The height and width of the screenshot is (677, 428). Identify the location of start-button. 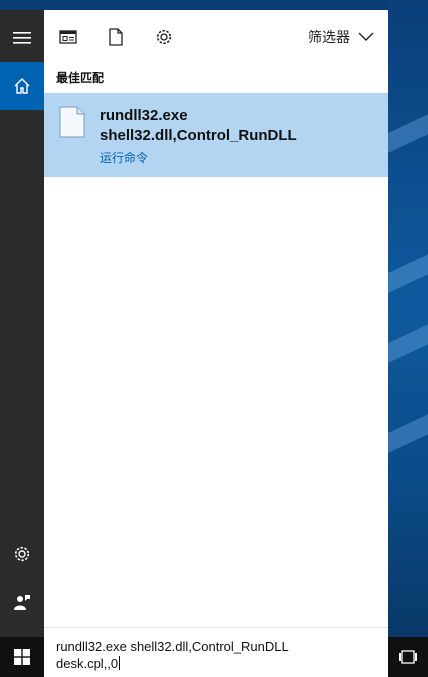
(22, 657).